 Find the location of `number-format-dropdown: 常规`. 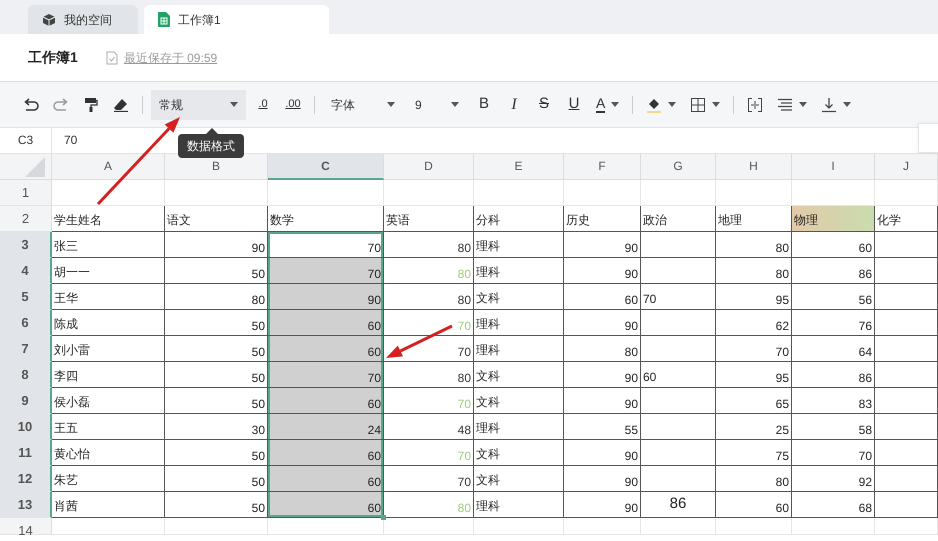

number-format-dropdown: 常规 is located at coordinates (198, 105).